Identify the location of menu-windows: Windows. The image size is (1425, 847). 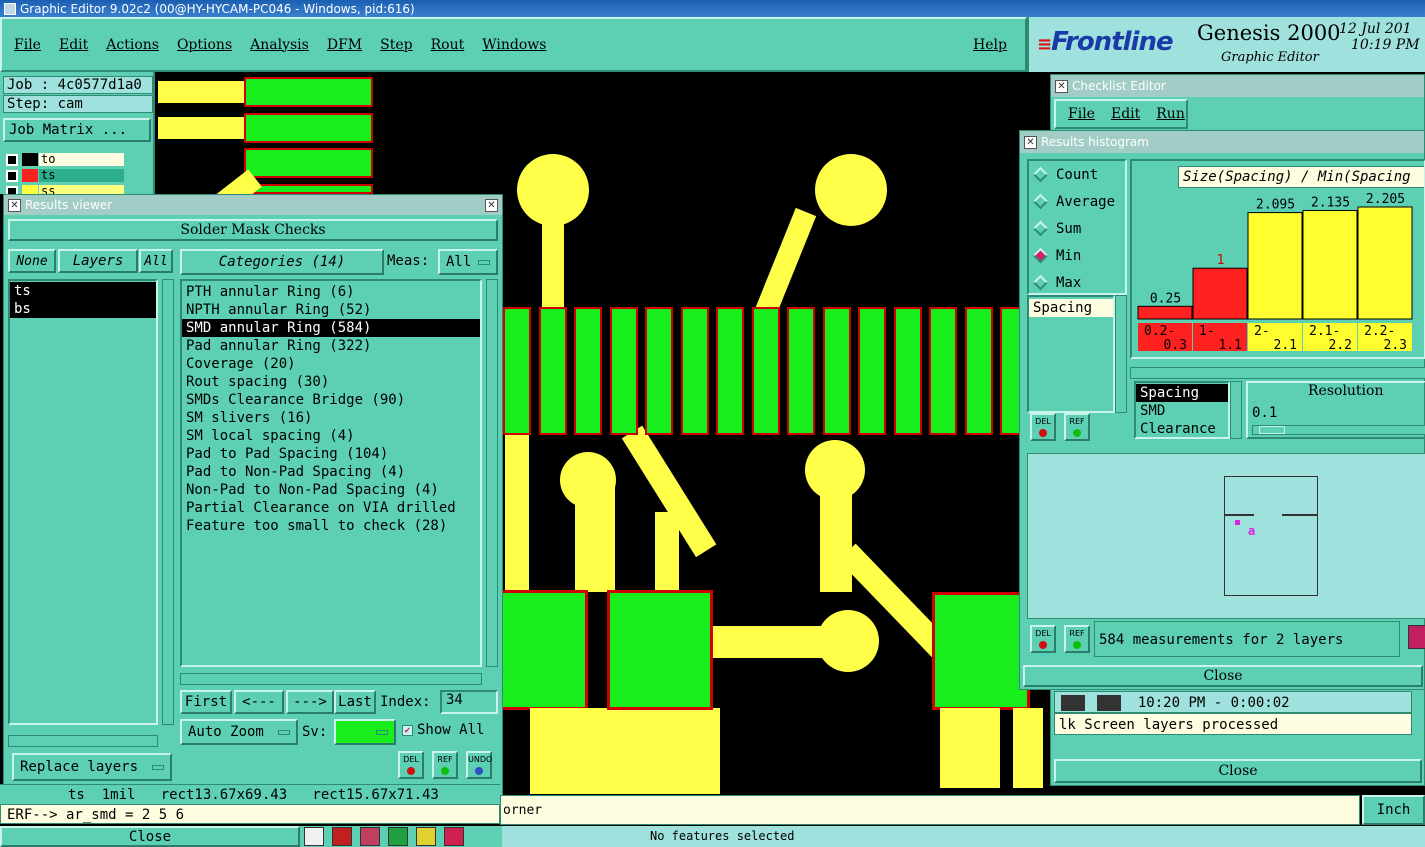
(514, 45).